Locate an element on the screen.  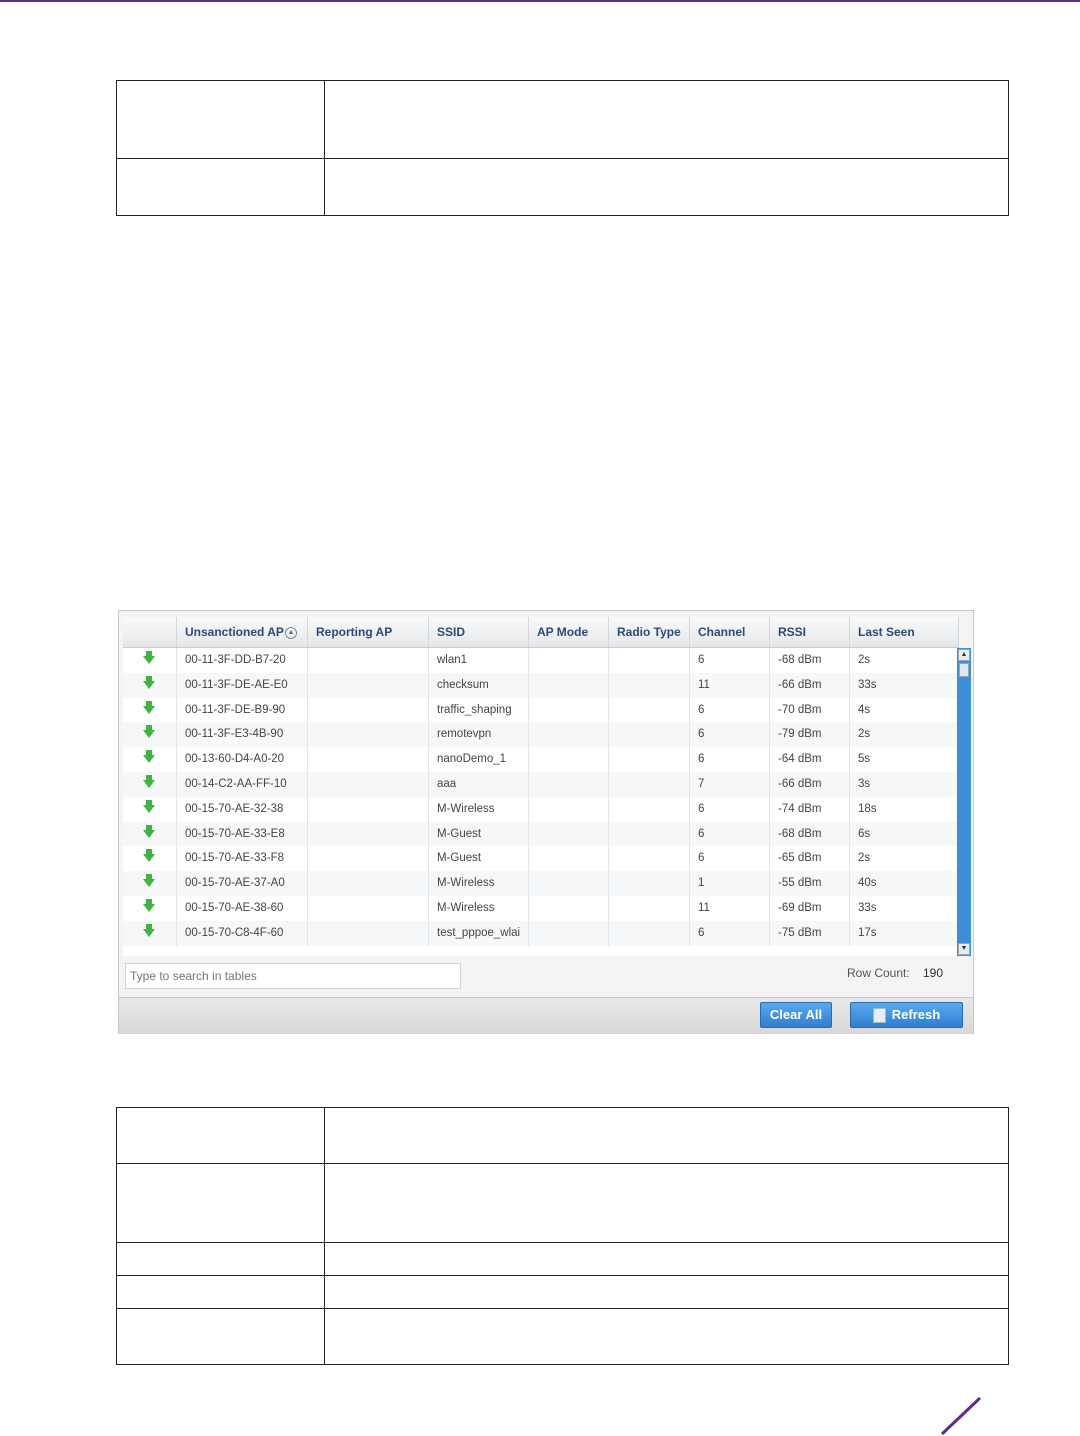
cell-ssid: checksum is located at coordinates (479, 685).